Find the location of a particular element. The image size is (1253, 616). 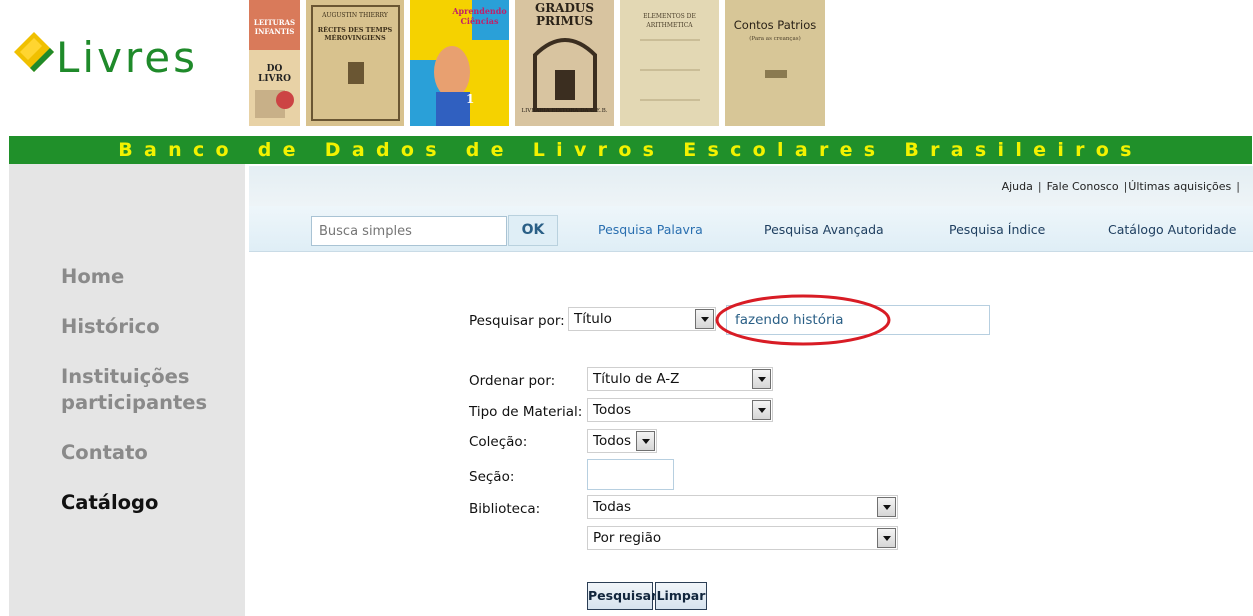

order-label: Ordenar por: is located at coordinates (512, 381).